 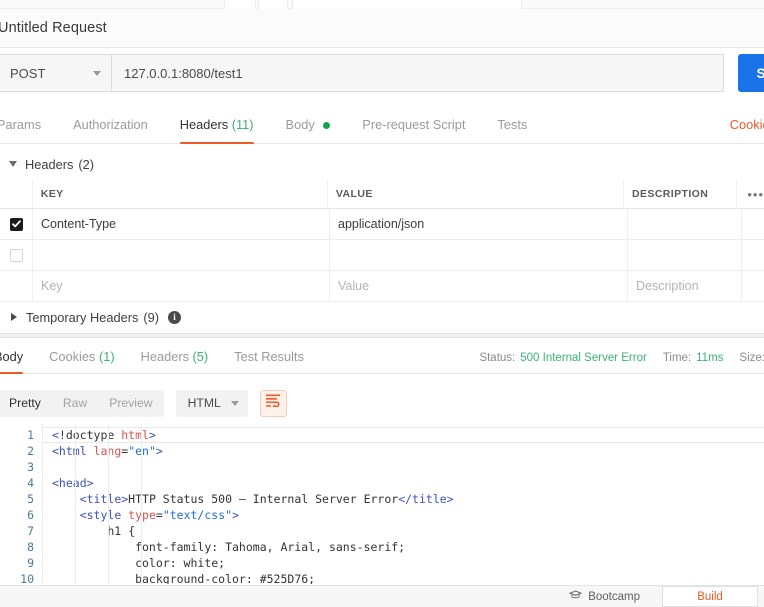 What do you see at coordinates (20, 130) in the screenshot?
I see `tab-params: Params` at bounding box center [20, 130].